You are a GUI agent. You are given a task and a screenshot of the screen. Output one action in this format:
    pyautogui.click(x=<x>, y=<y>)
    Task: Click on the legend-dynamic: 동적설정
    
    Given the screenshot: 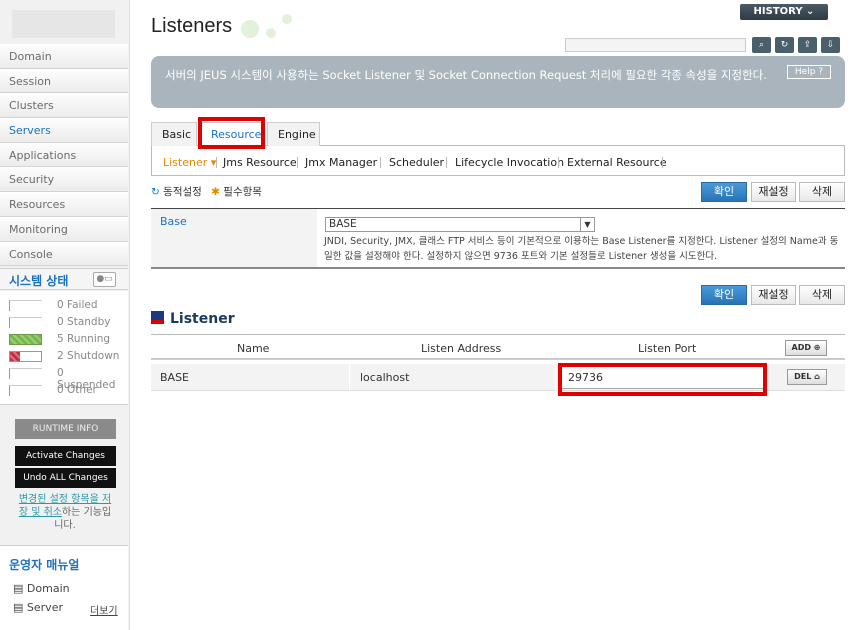 What is the action you would take?
    pyautogui.click(x=182, y=192)
    